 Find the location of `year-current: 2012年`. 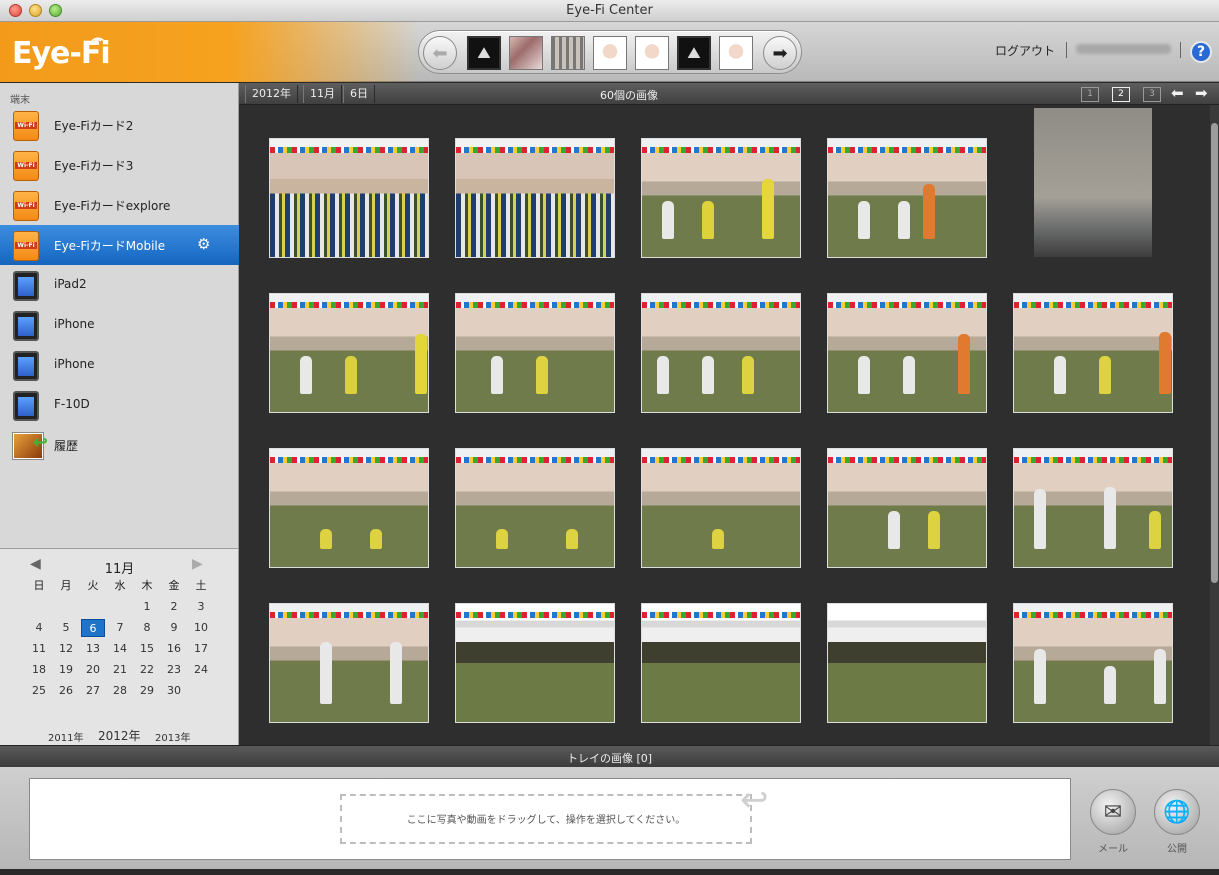

year-current: 2012年 is located at coordinates (119, 735).